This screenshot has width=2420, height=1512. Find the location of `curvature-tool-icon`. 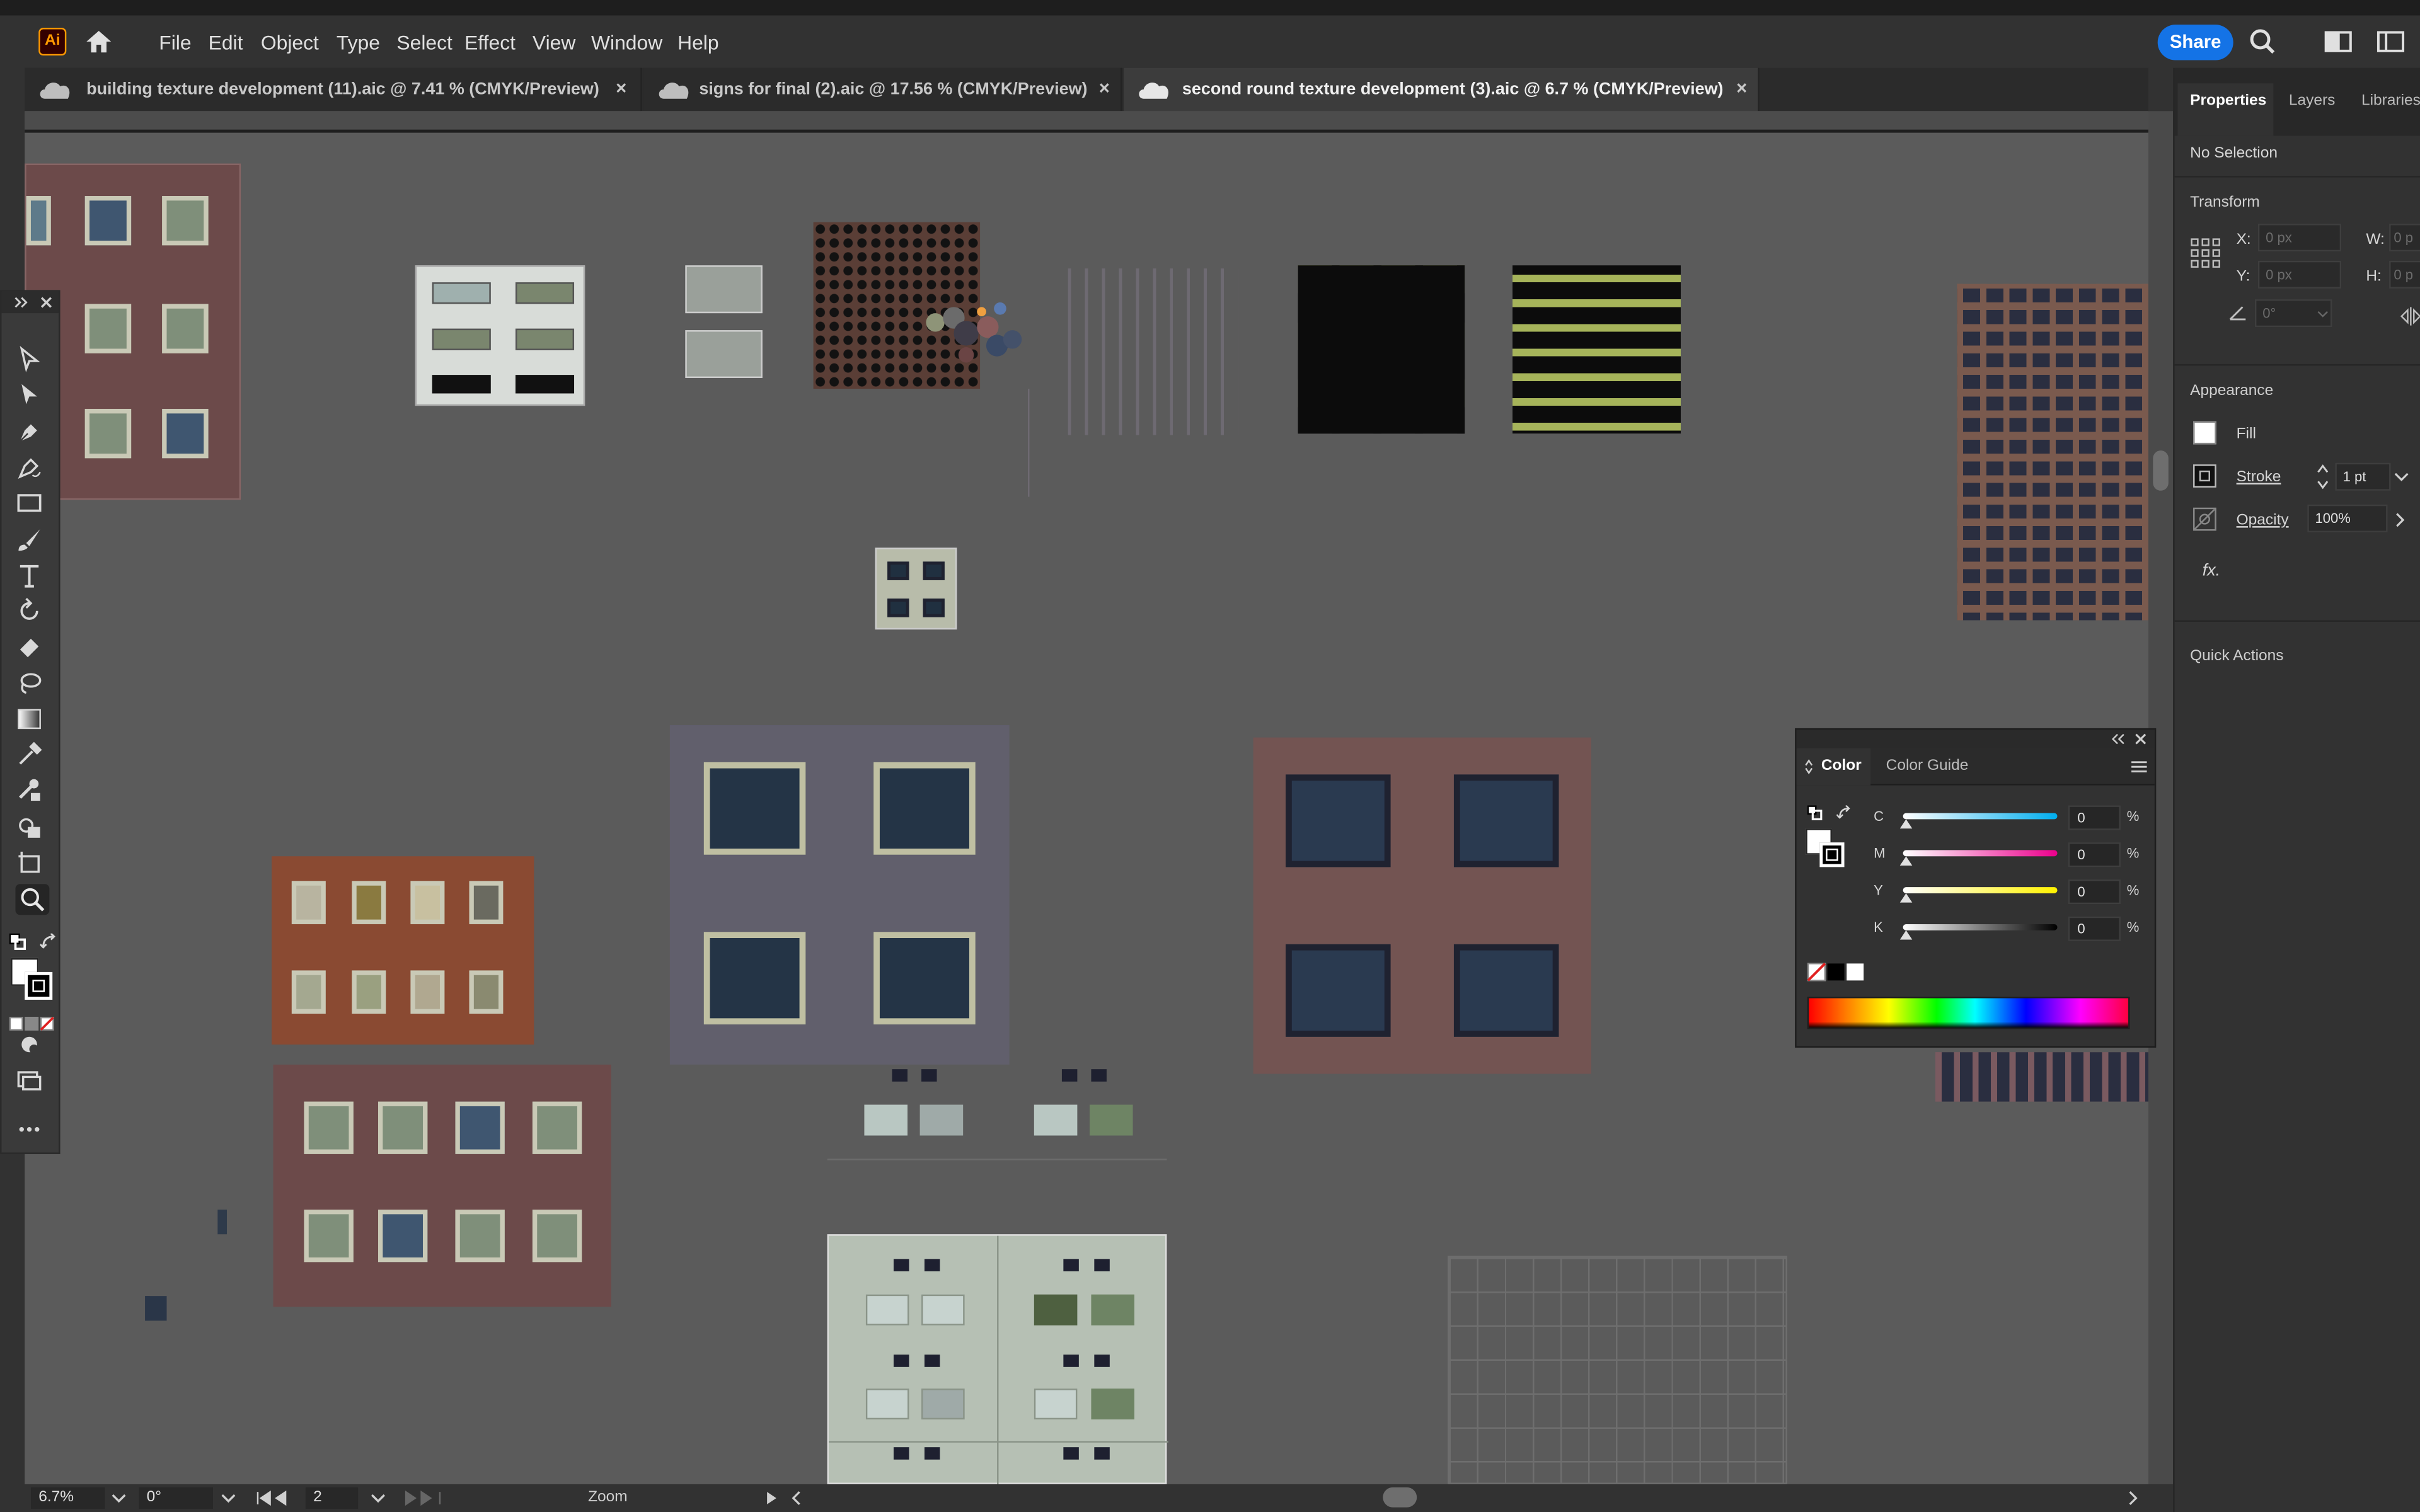

curvature-tool-icon is located at coordinates (32, 469).